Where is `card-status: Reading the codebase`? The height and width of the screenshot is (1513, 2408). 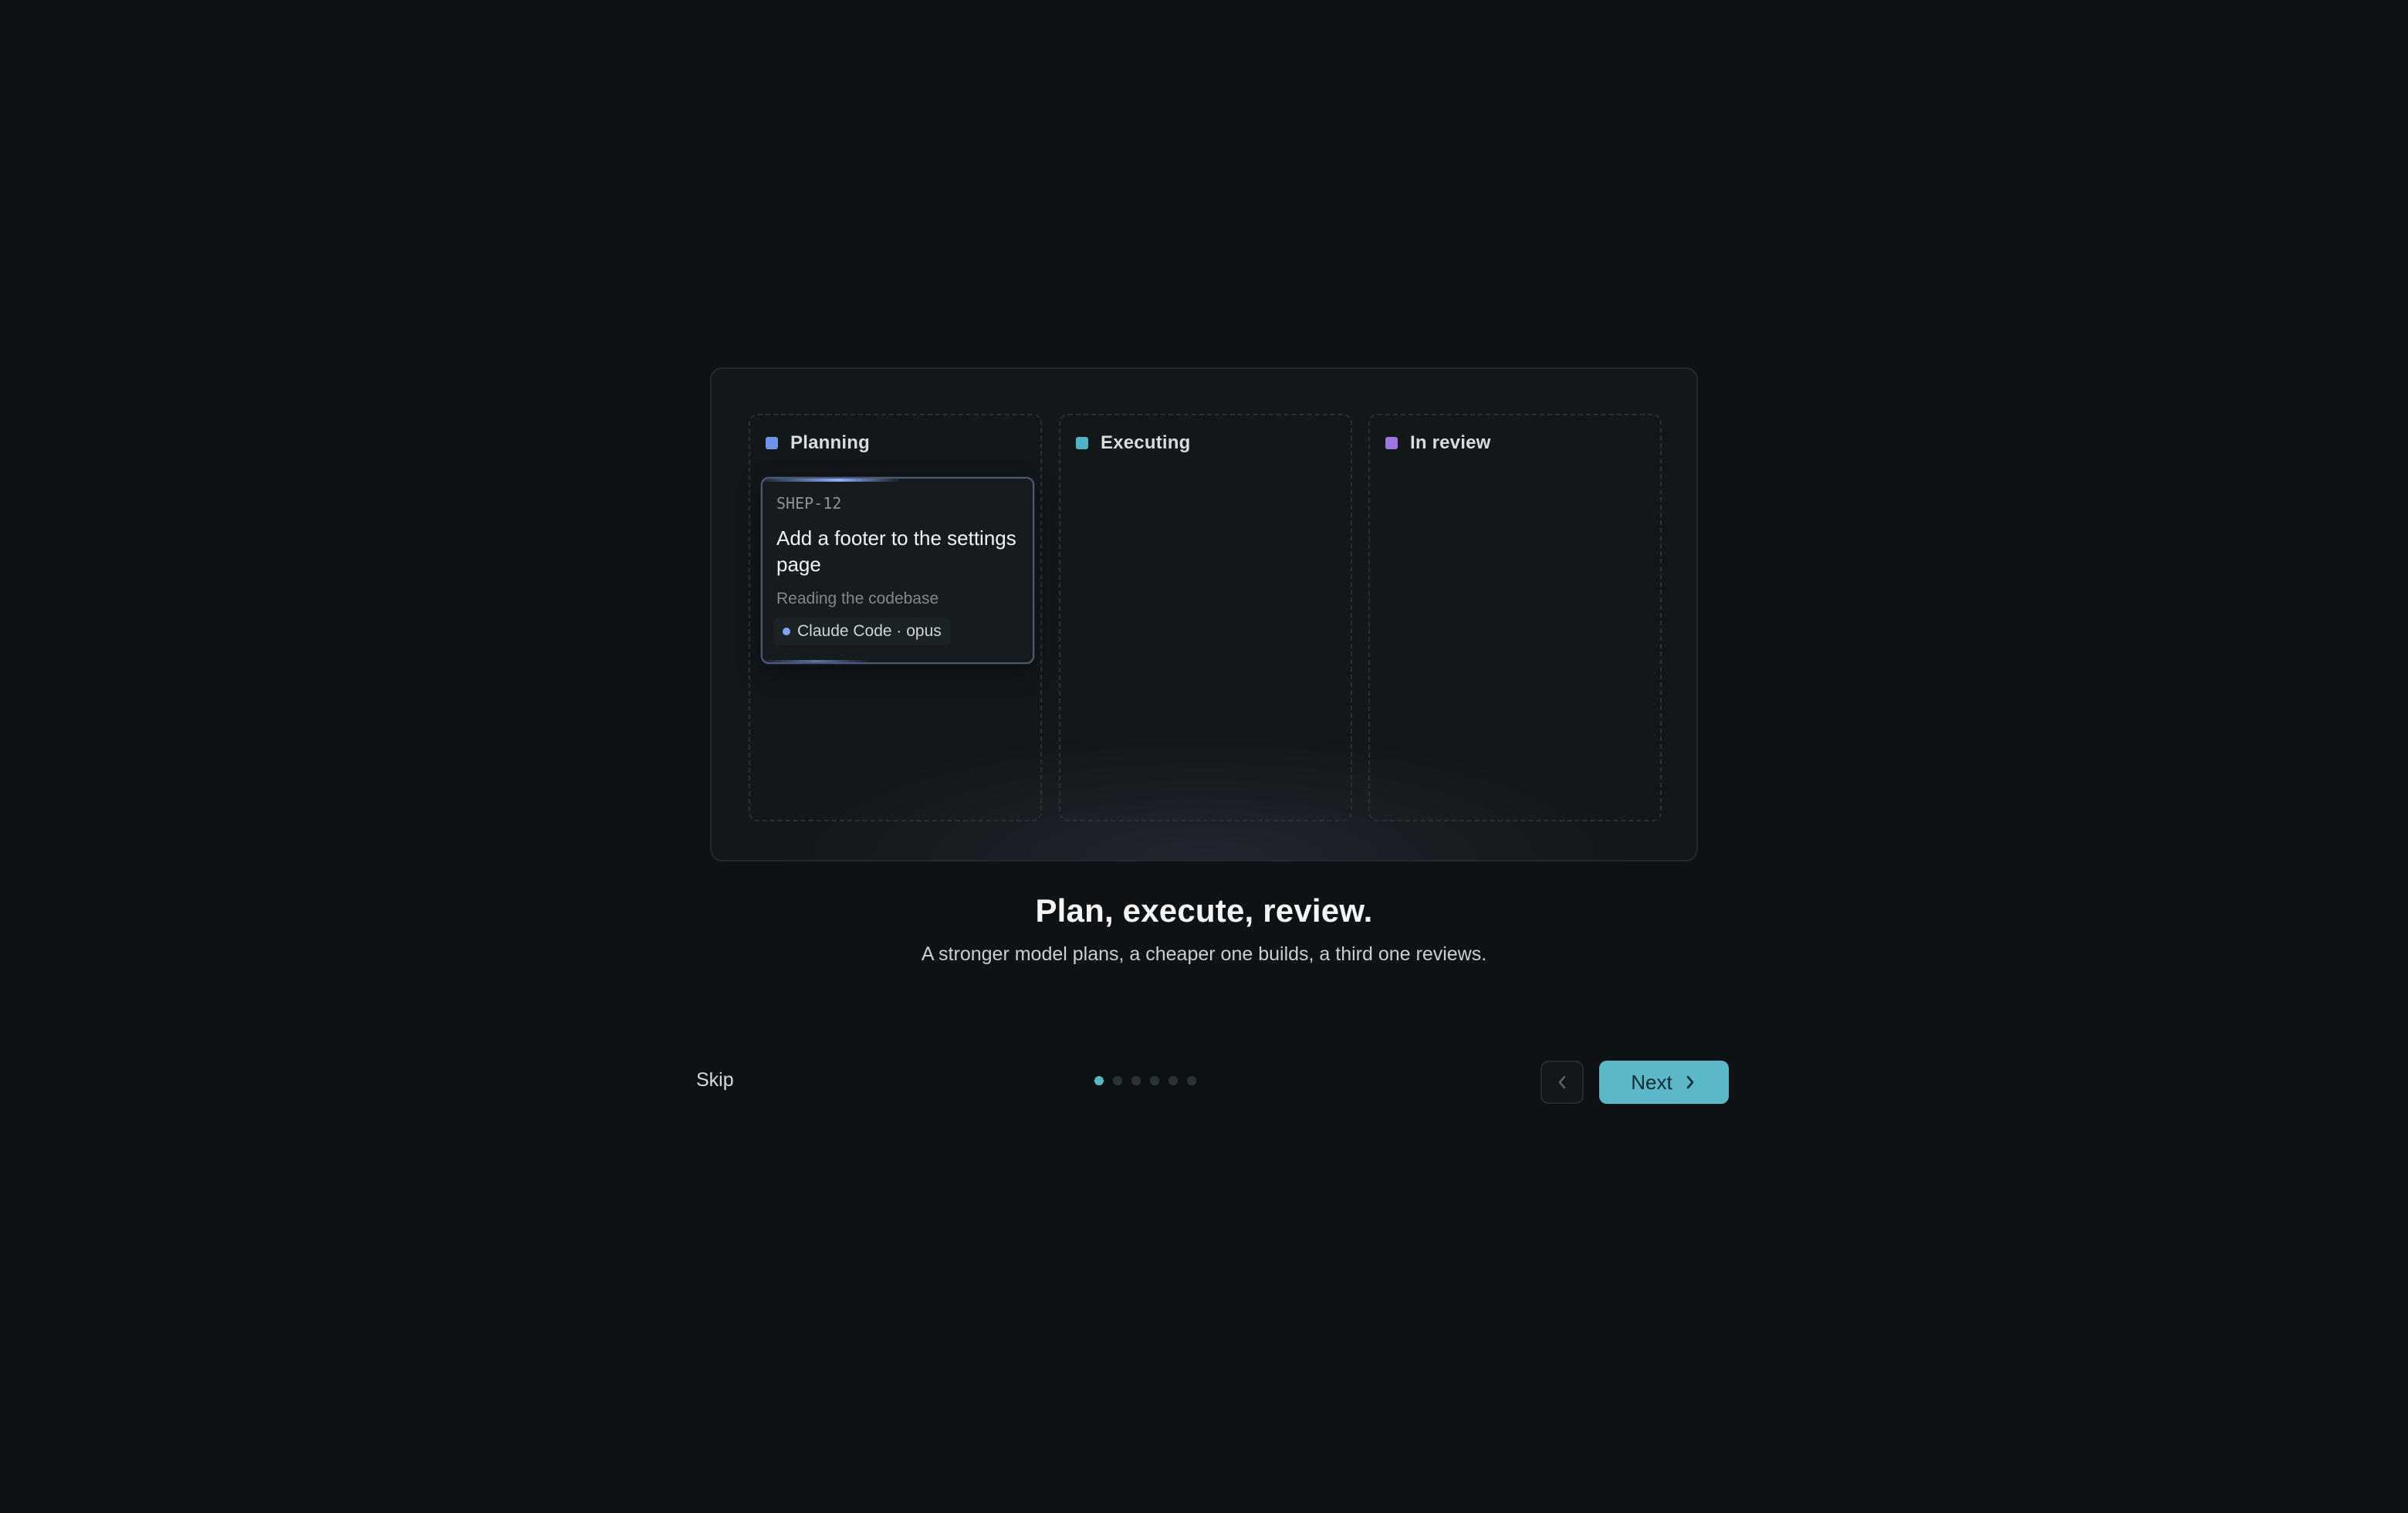 card-status: Reading the codebase is located at coordinates (857, 599).